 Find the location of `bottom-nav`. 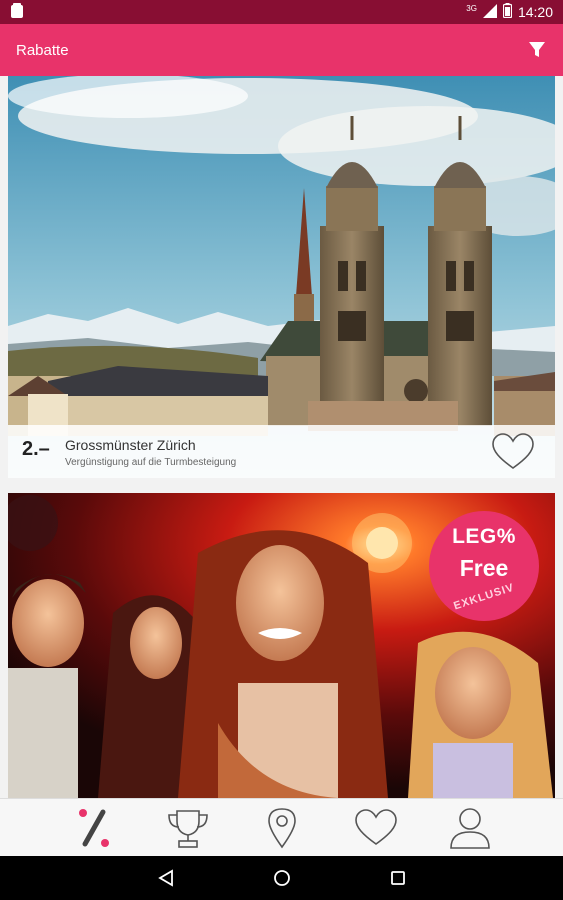

bottom-nav is located at coordinates (281, 827).